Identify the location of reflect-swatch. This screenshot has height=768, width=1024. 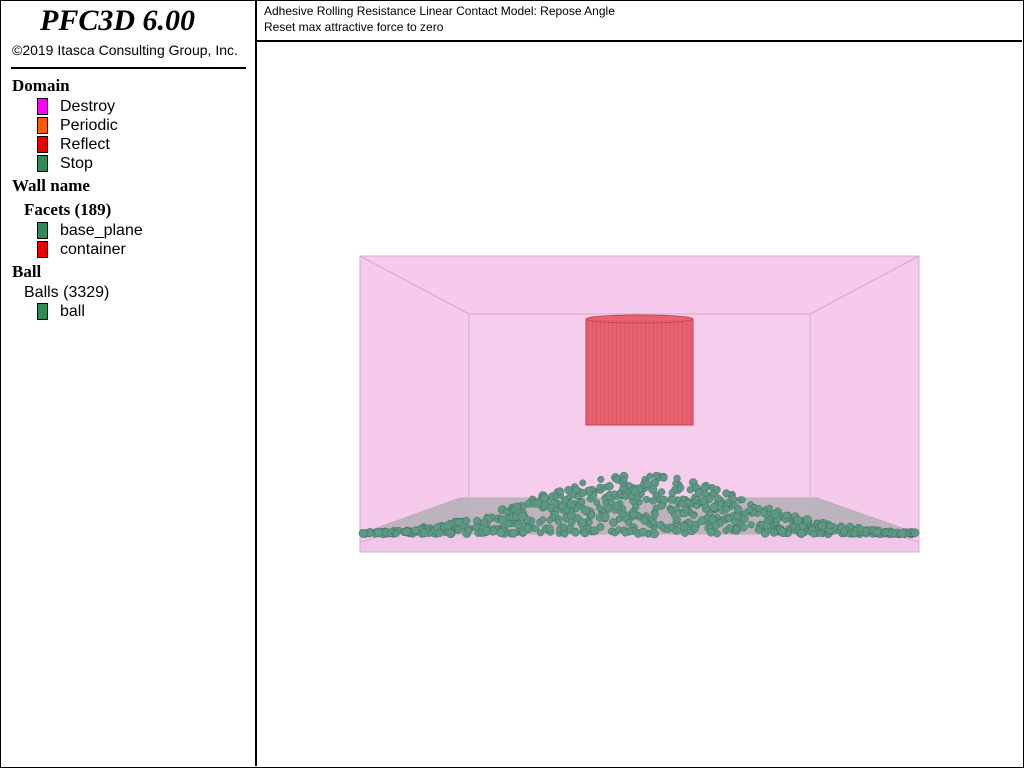
(42, 144).